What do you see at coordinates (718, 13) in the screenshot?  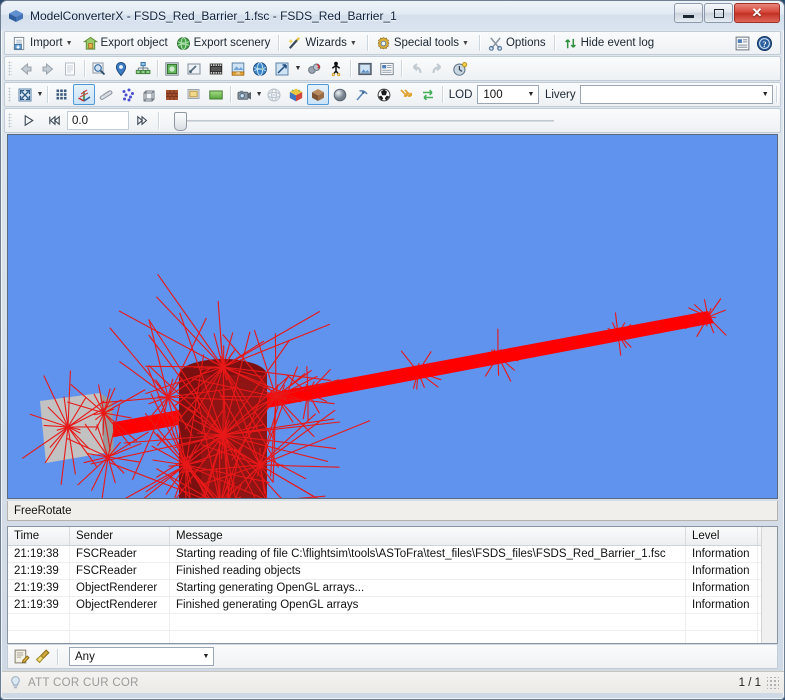 I see `maximize-button` at bounding box center [718, 13].